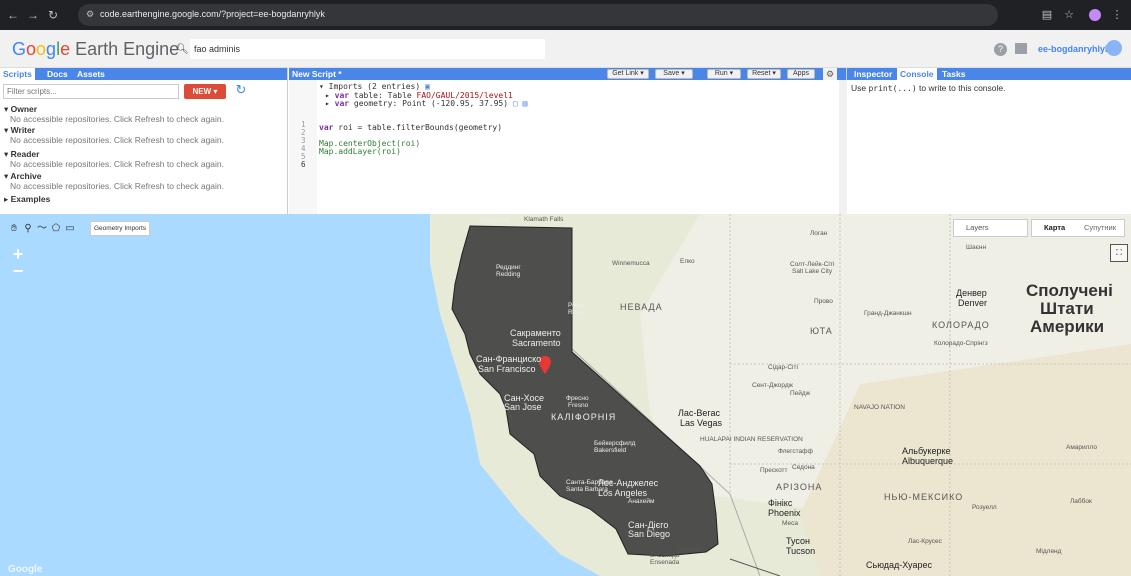 This screenshot has height=576, width=1131. Describe the element at coordinates (508, 267) in the screenshot. I see `map-label: Реддинг` at that location.